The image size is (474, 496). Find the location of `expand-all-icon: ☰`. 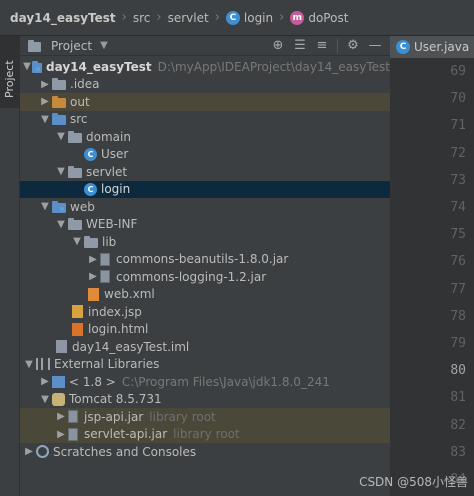

expand-all-icon: ☰ is located at coordinates (300, 46).